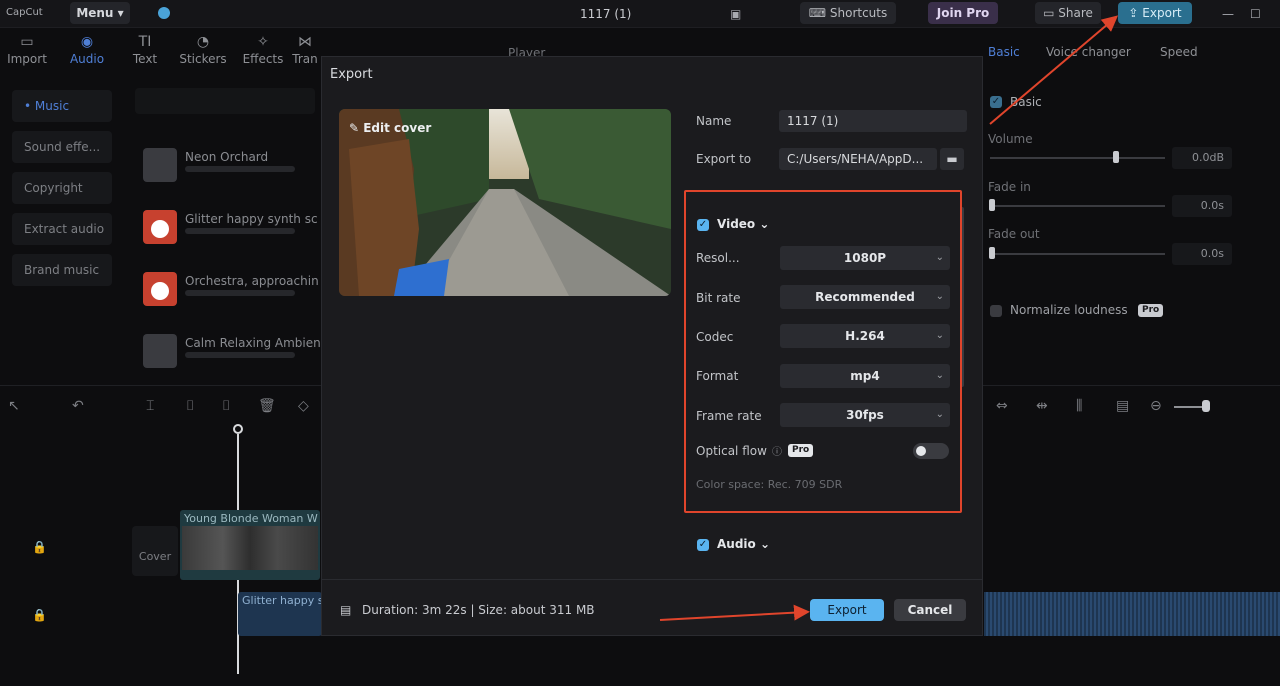  Describe the element at coordinates (1054, 70) in the screenshot. I see `arrow-to-export-top` at that location.